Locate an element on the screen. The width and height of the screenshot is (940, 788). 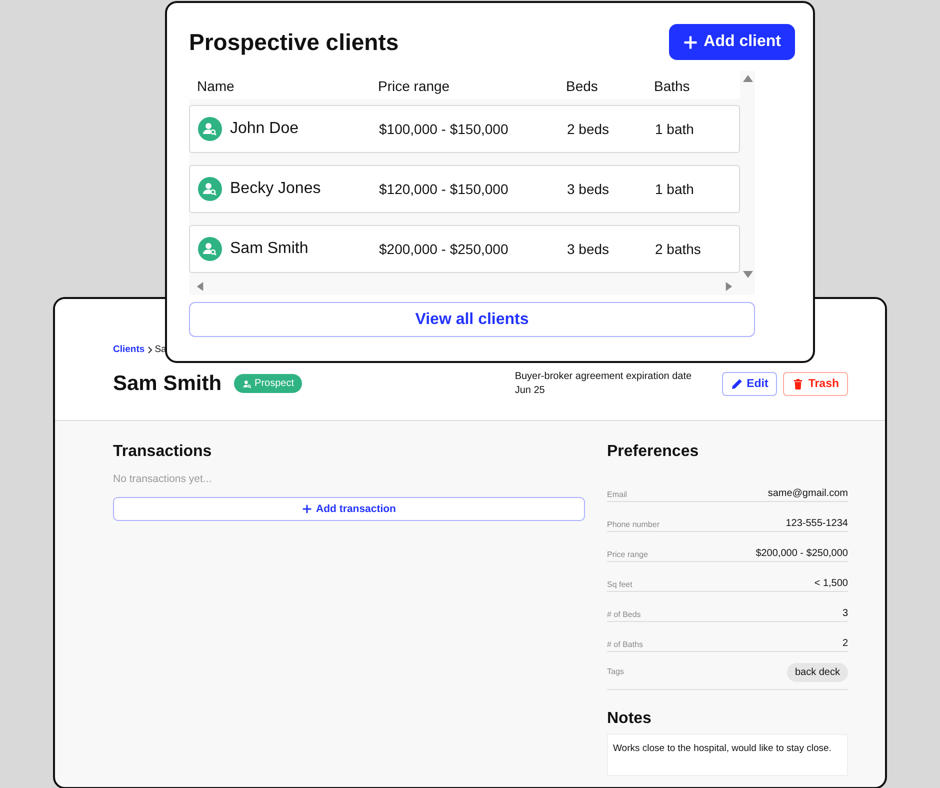
scroll-right-icon is located at coordinates (729, 286).